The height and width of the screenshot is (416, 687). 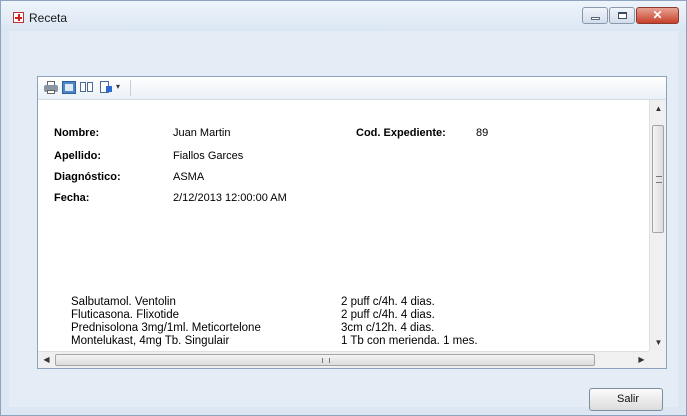 What do you see at coordinates (626, 399) in the screenshot?
I see `salir-button: Salir` at bounding box center [626, 399].